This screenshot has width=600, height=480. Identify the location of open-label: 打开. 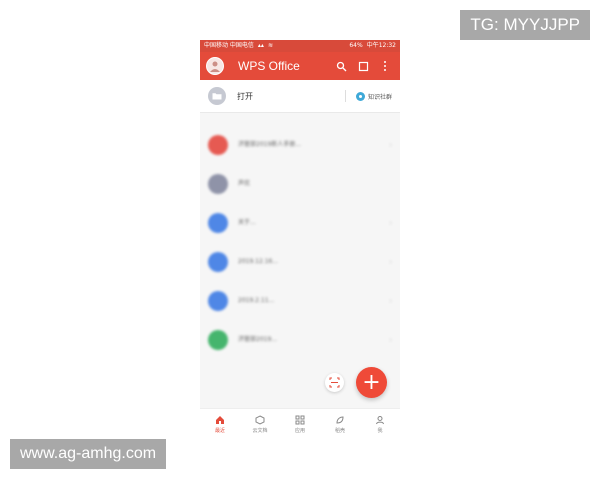
(291, 96).